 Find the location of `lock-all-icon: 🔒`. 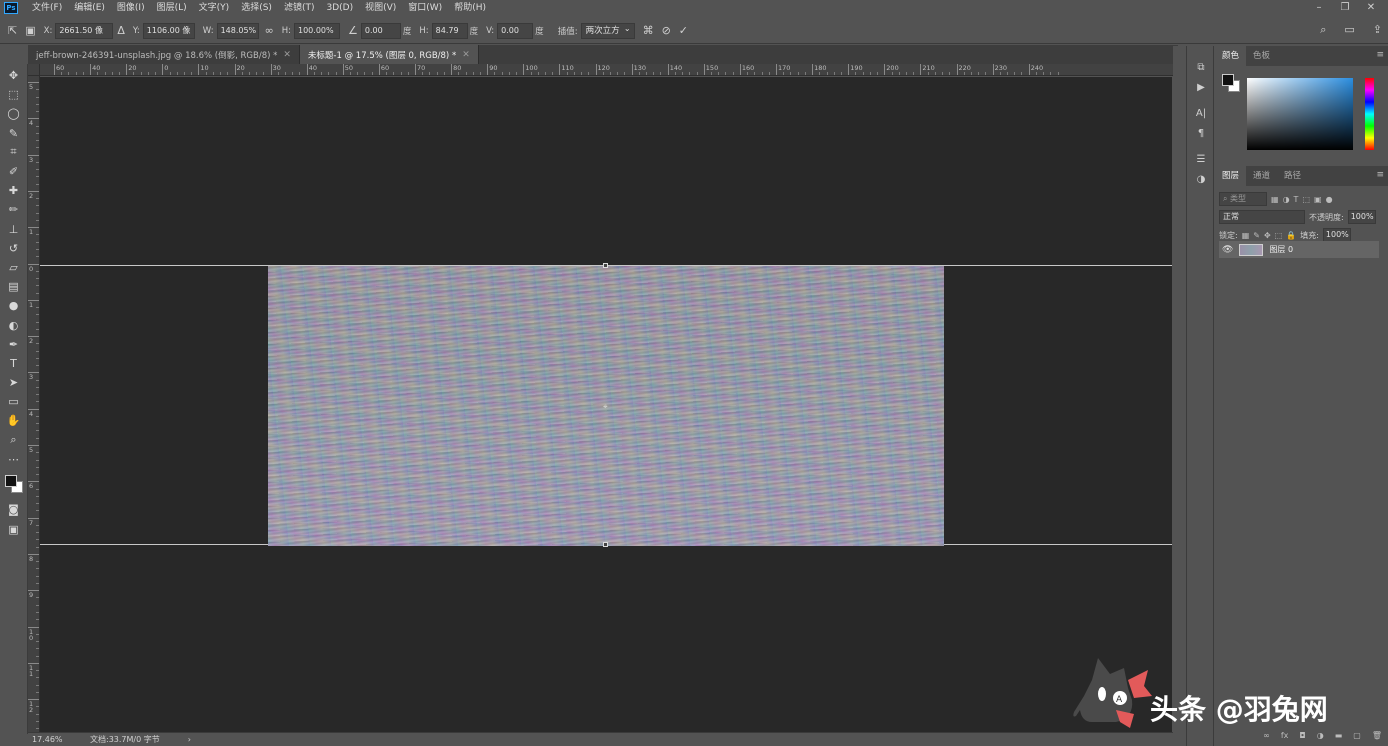

lock-all-icon: 🔒 is located at coordinates (1291, 235).